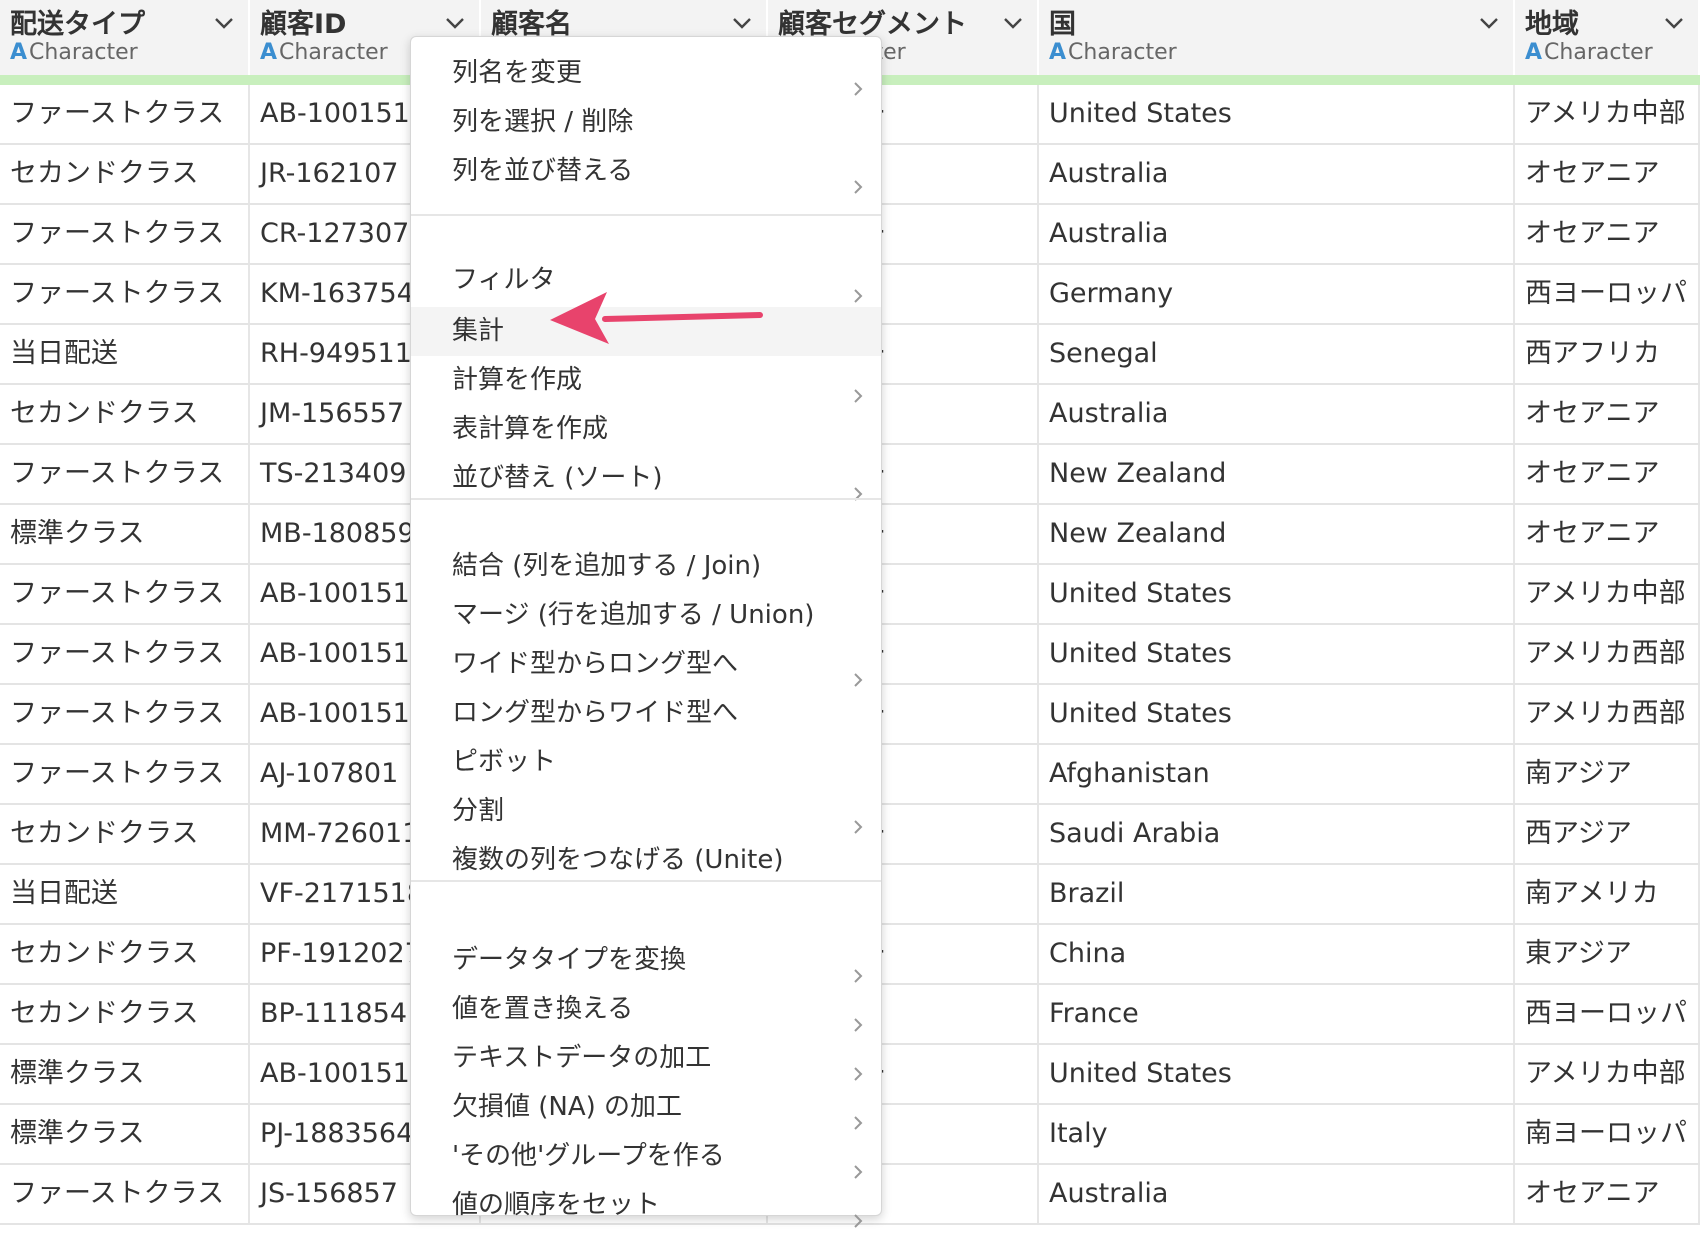 The height and width of the screenshot is (1246, 1700). What do you see at coordinates (588, 1156) in the screenshot?
I see `menu-item-label: 'その他'グループを作る` at bounding box center [588, 1156].